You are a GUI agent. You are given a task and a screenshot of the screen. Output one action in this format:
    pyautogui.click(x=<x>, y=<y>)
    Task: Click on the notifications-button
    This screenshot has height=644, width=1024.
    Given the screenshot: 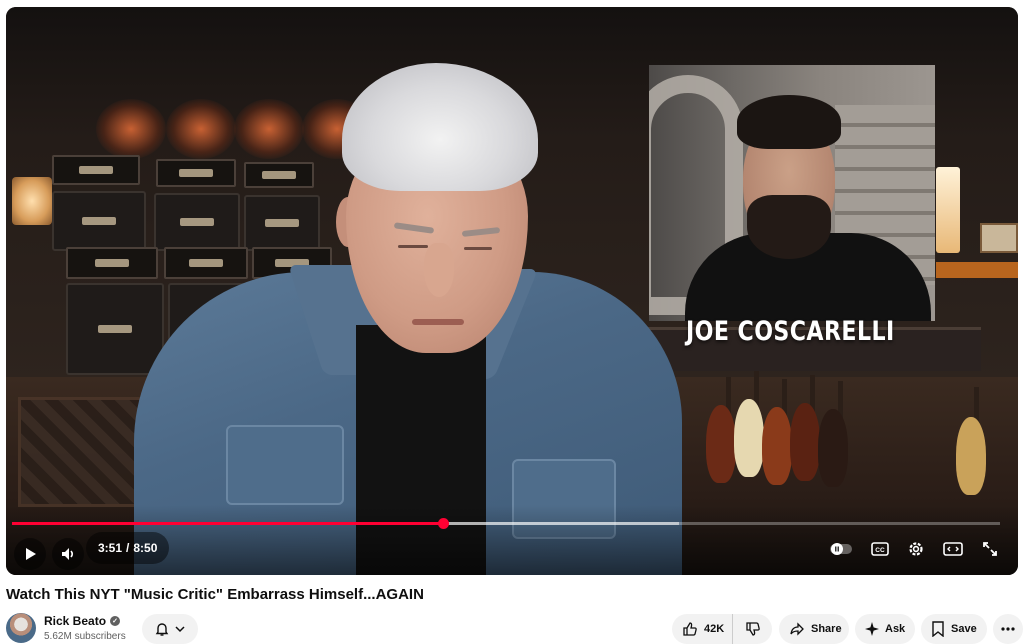 What is the action you would take?
    pyautogui.click(x=170, y=629)
    